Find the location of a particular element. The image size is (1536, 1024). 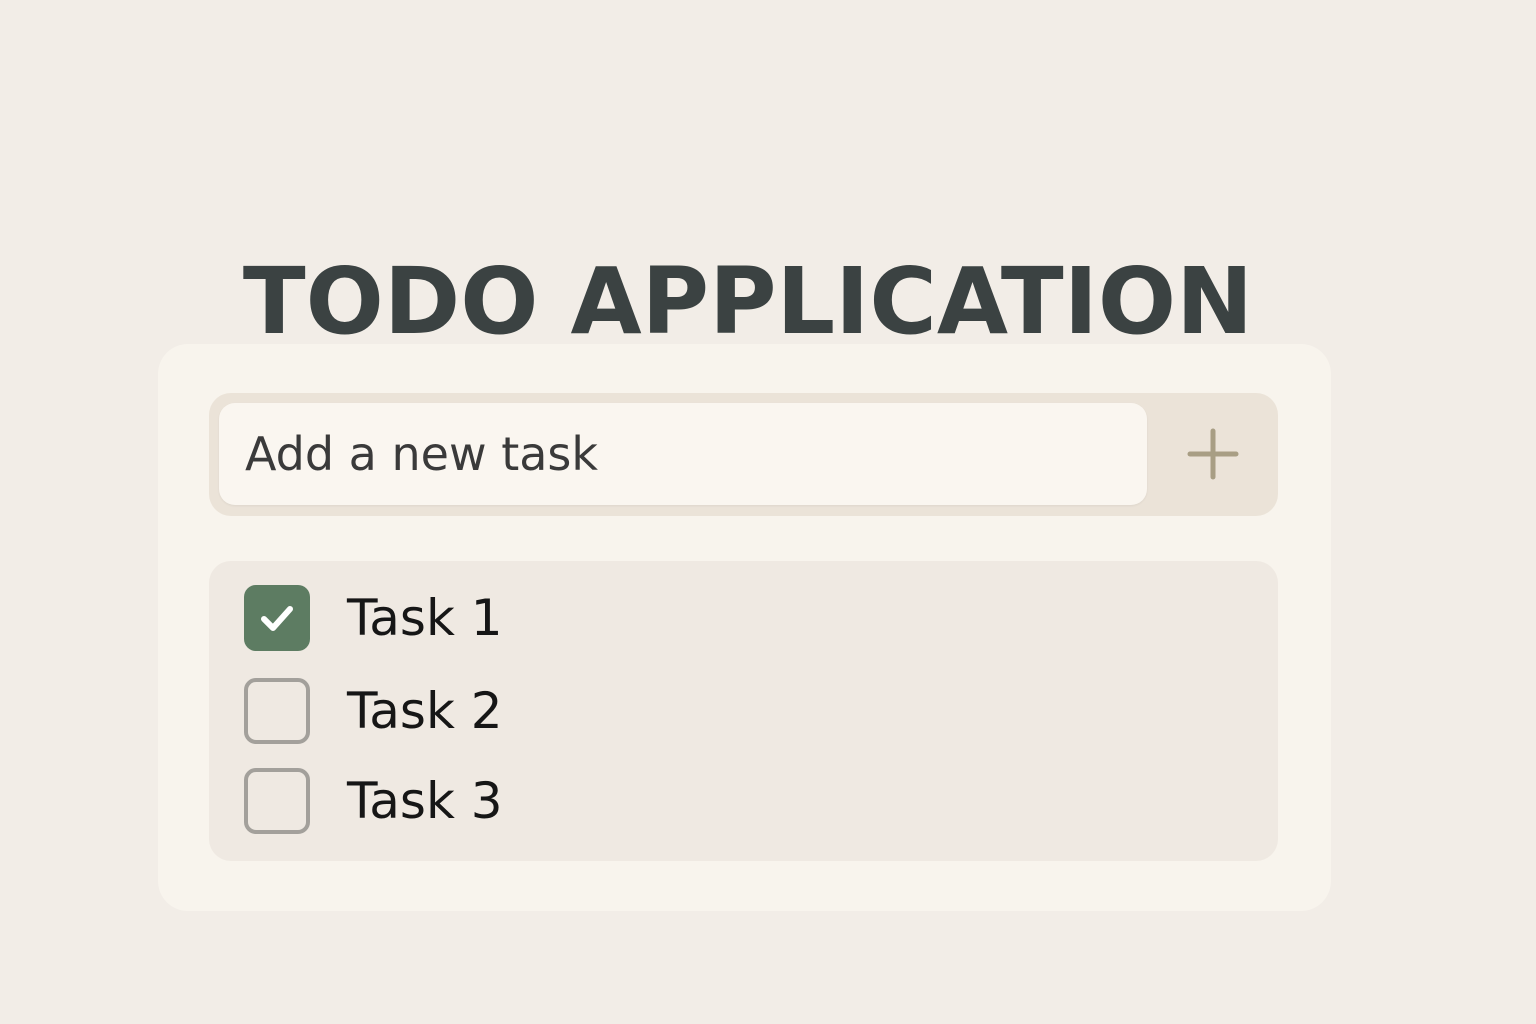

plus-icon is located at coordinates (1213, 454).